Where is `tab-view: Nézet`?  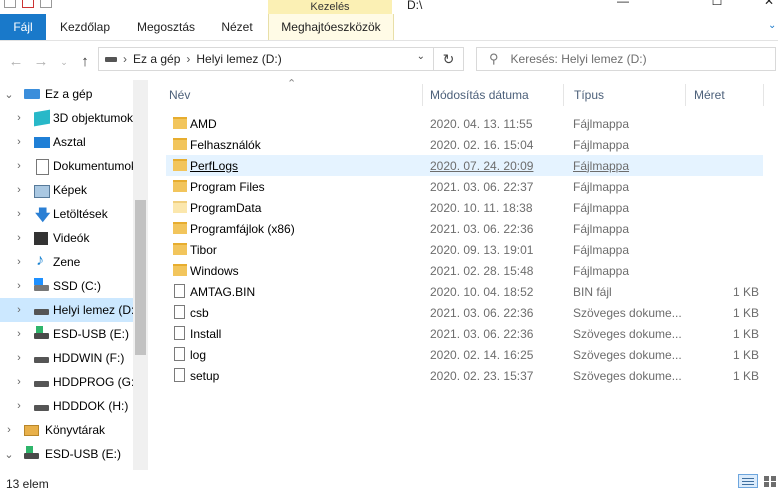
tab-view: Nézet is located at coordinates (237, 27).